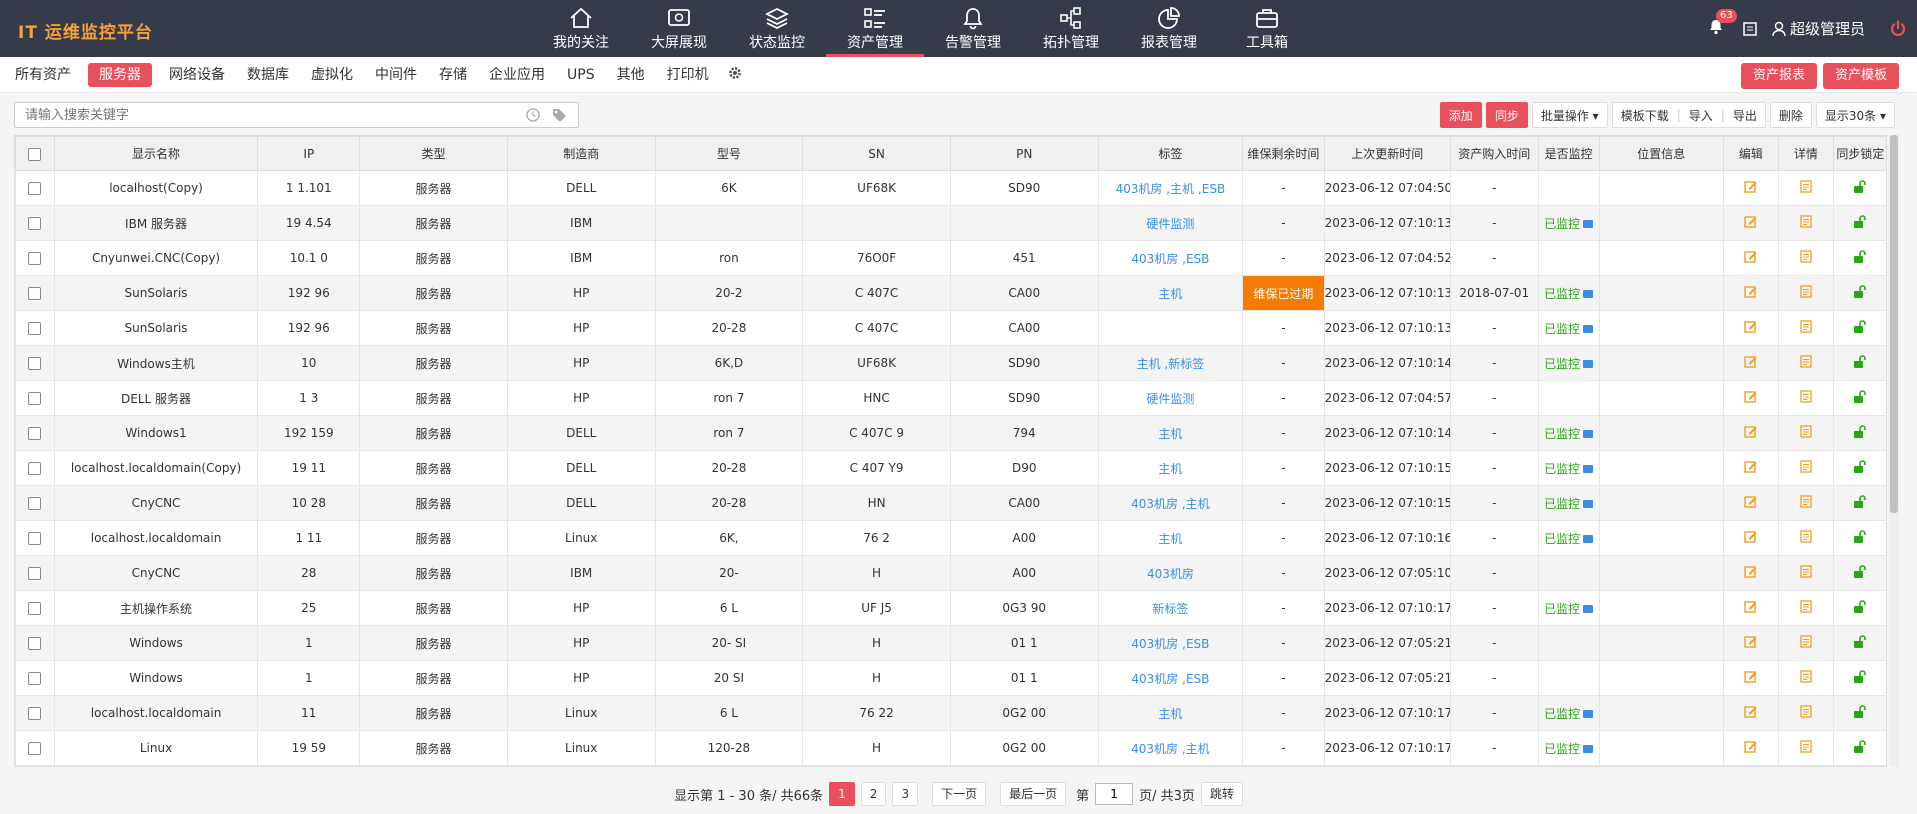  Describe the element at coordinates (43, 75) in the screenshot. I see `category-tab-0: 所有资产` at that location.